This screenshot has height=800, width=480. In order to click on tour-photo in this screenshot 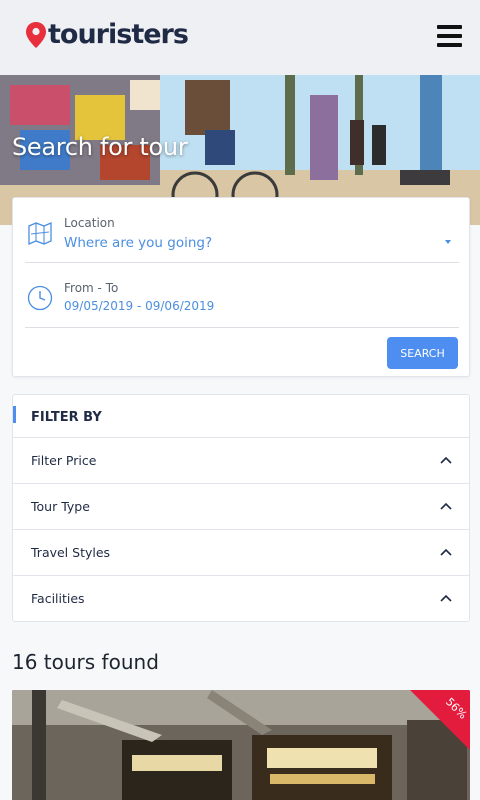, I will do `click(241, 745)`.